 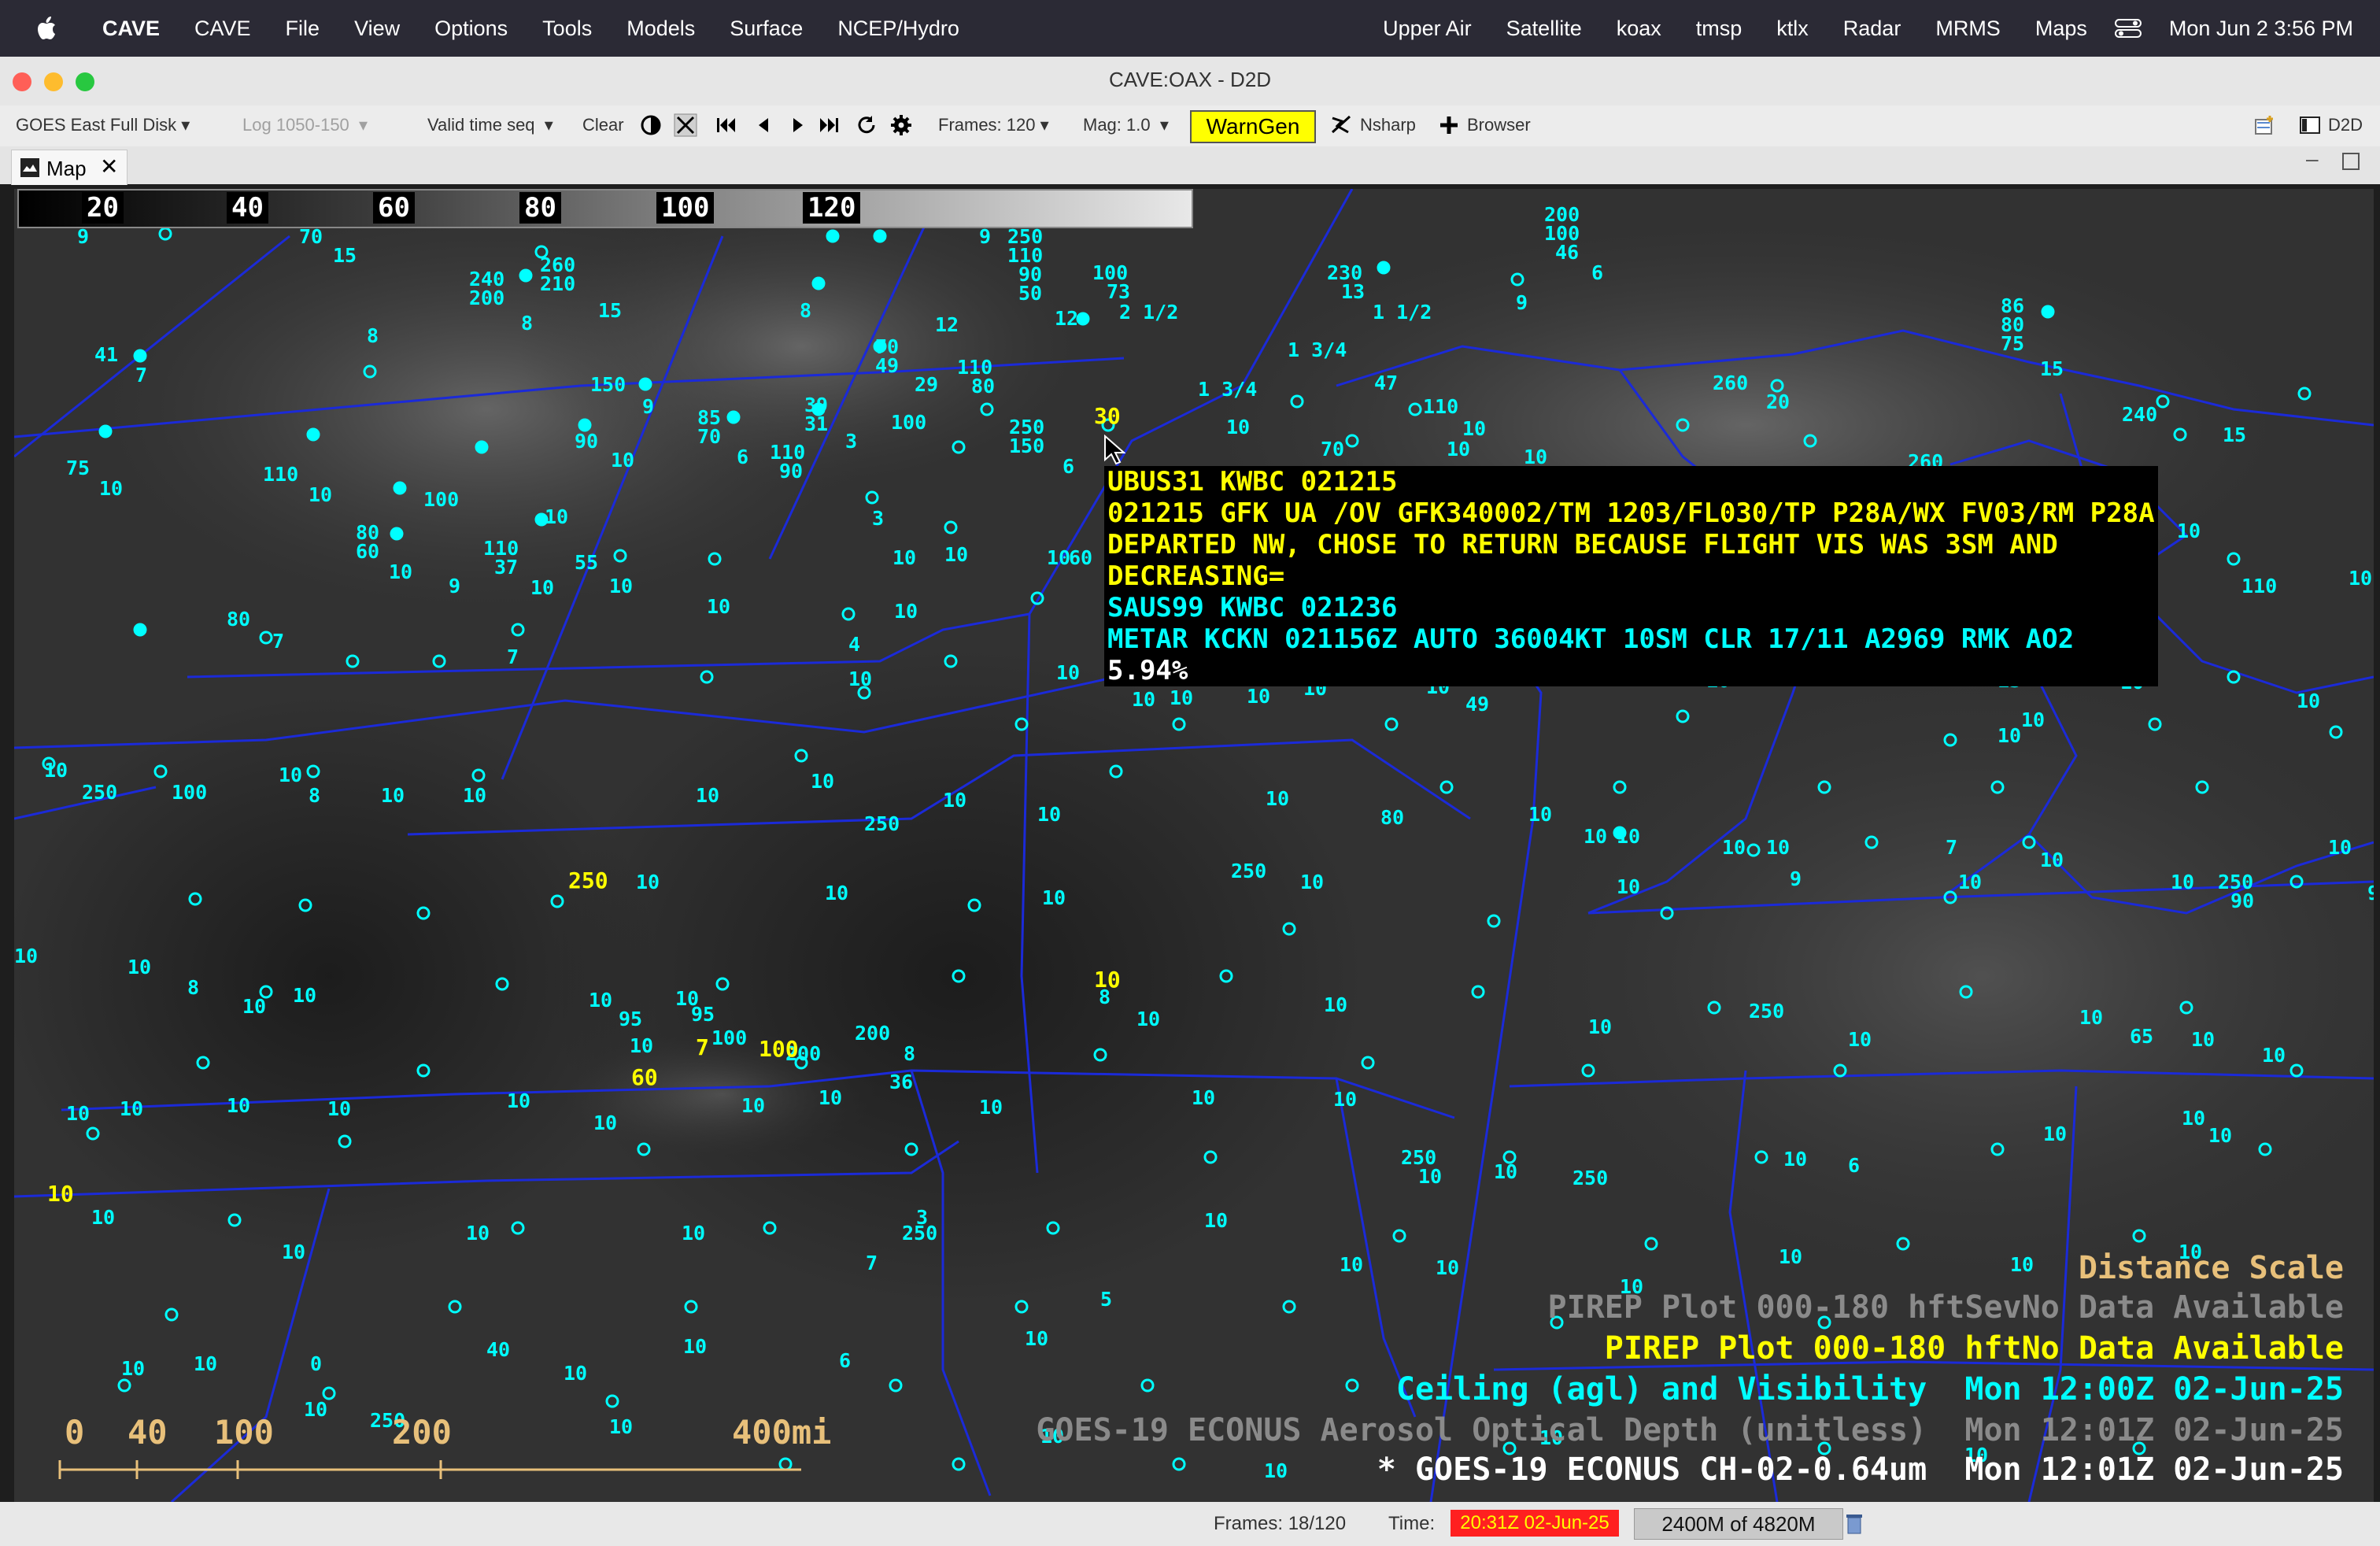 I want to click on legend-aod-time: Mon 12:01Z 02-Jun-25, so click(x=2154, y=1430).